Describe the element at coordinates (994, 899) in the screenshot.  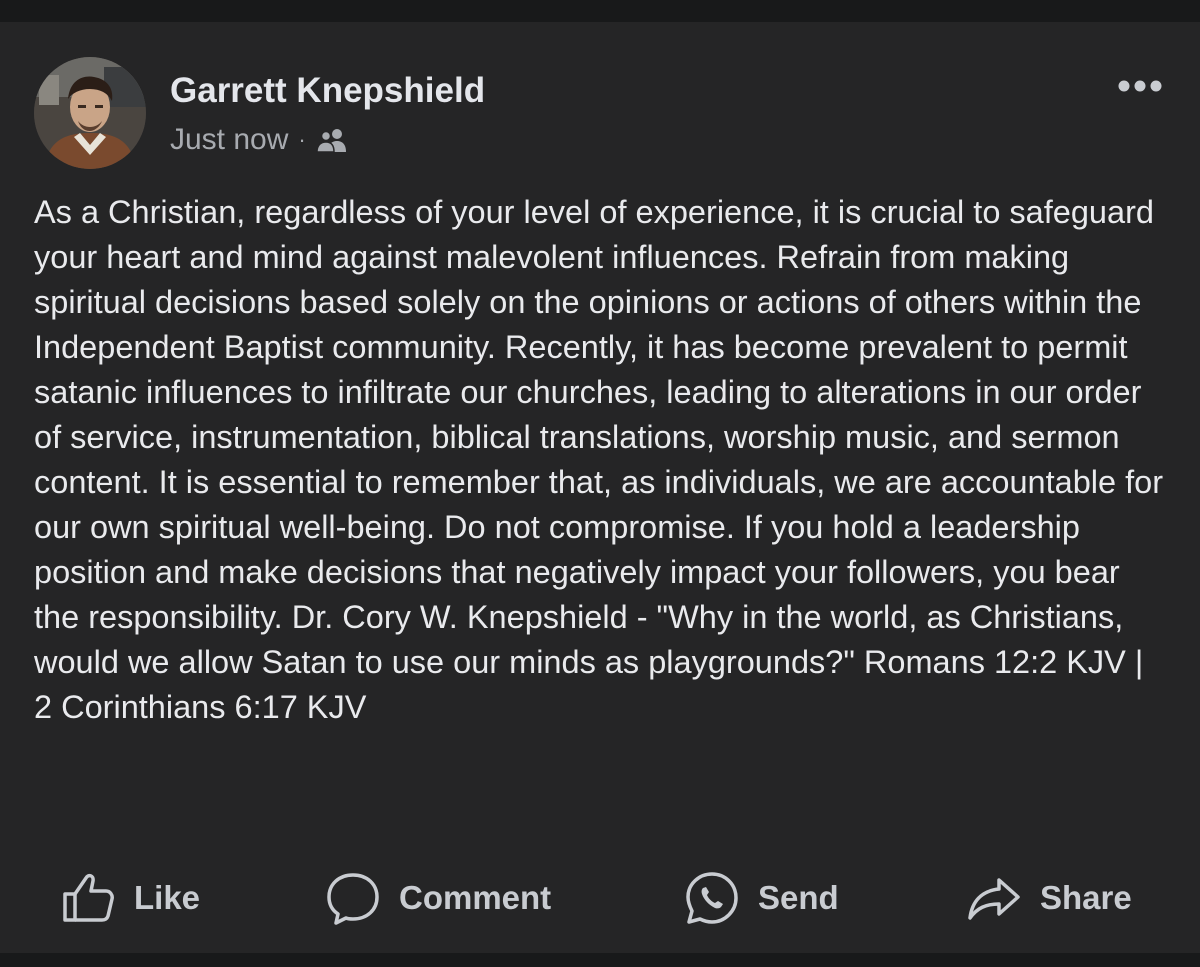
I see `share-arrow-icon` at that location.